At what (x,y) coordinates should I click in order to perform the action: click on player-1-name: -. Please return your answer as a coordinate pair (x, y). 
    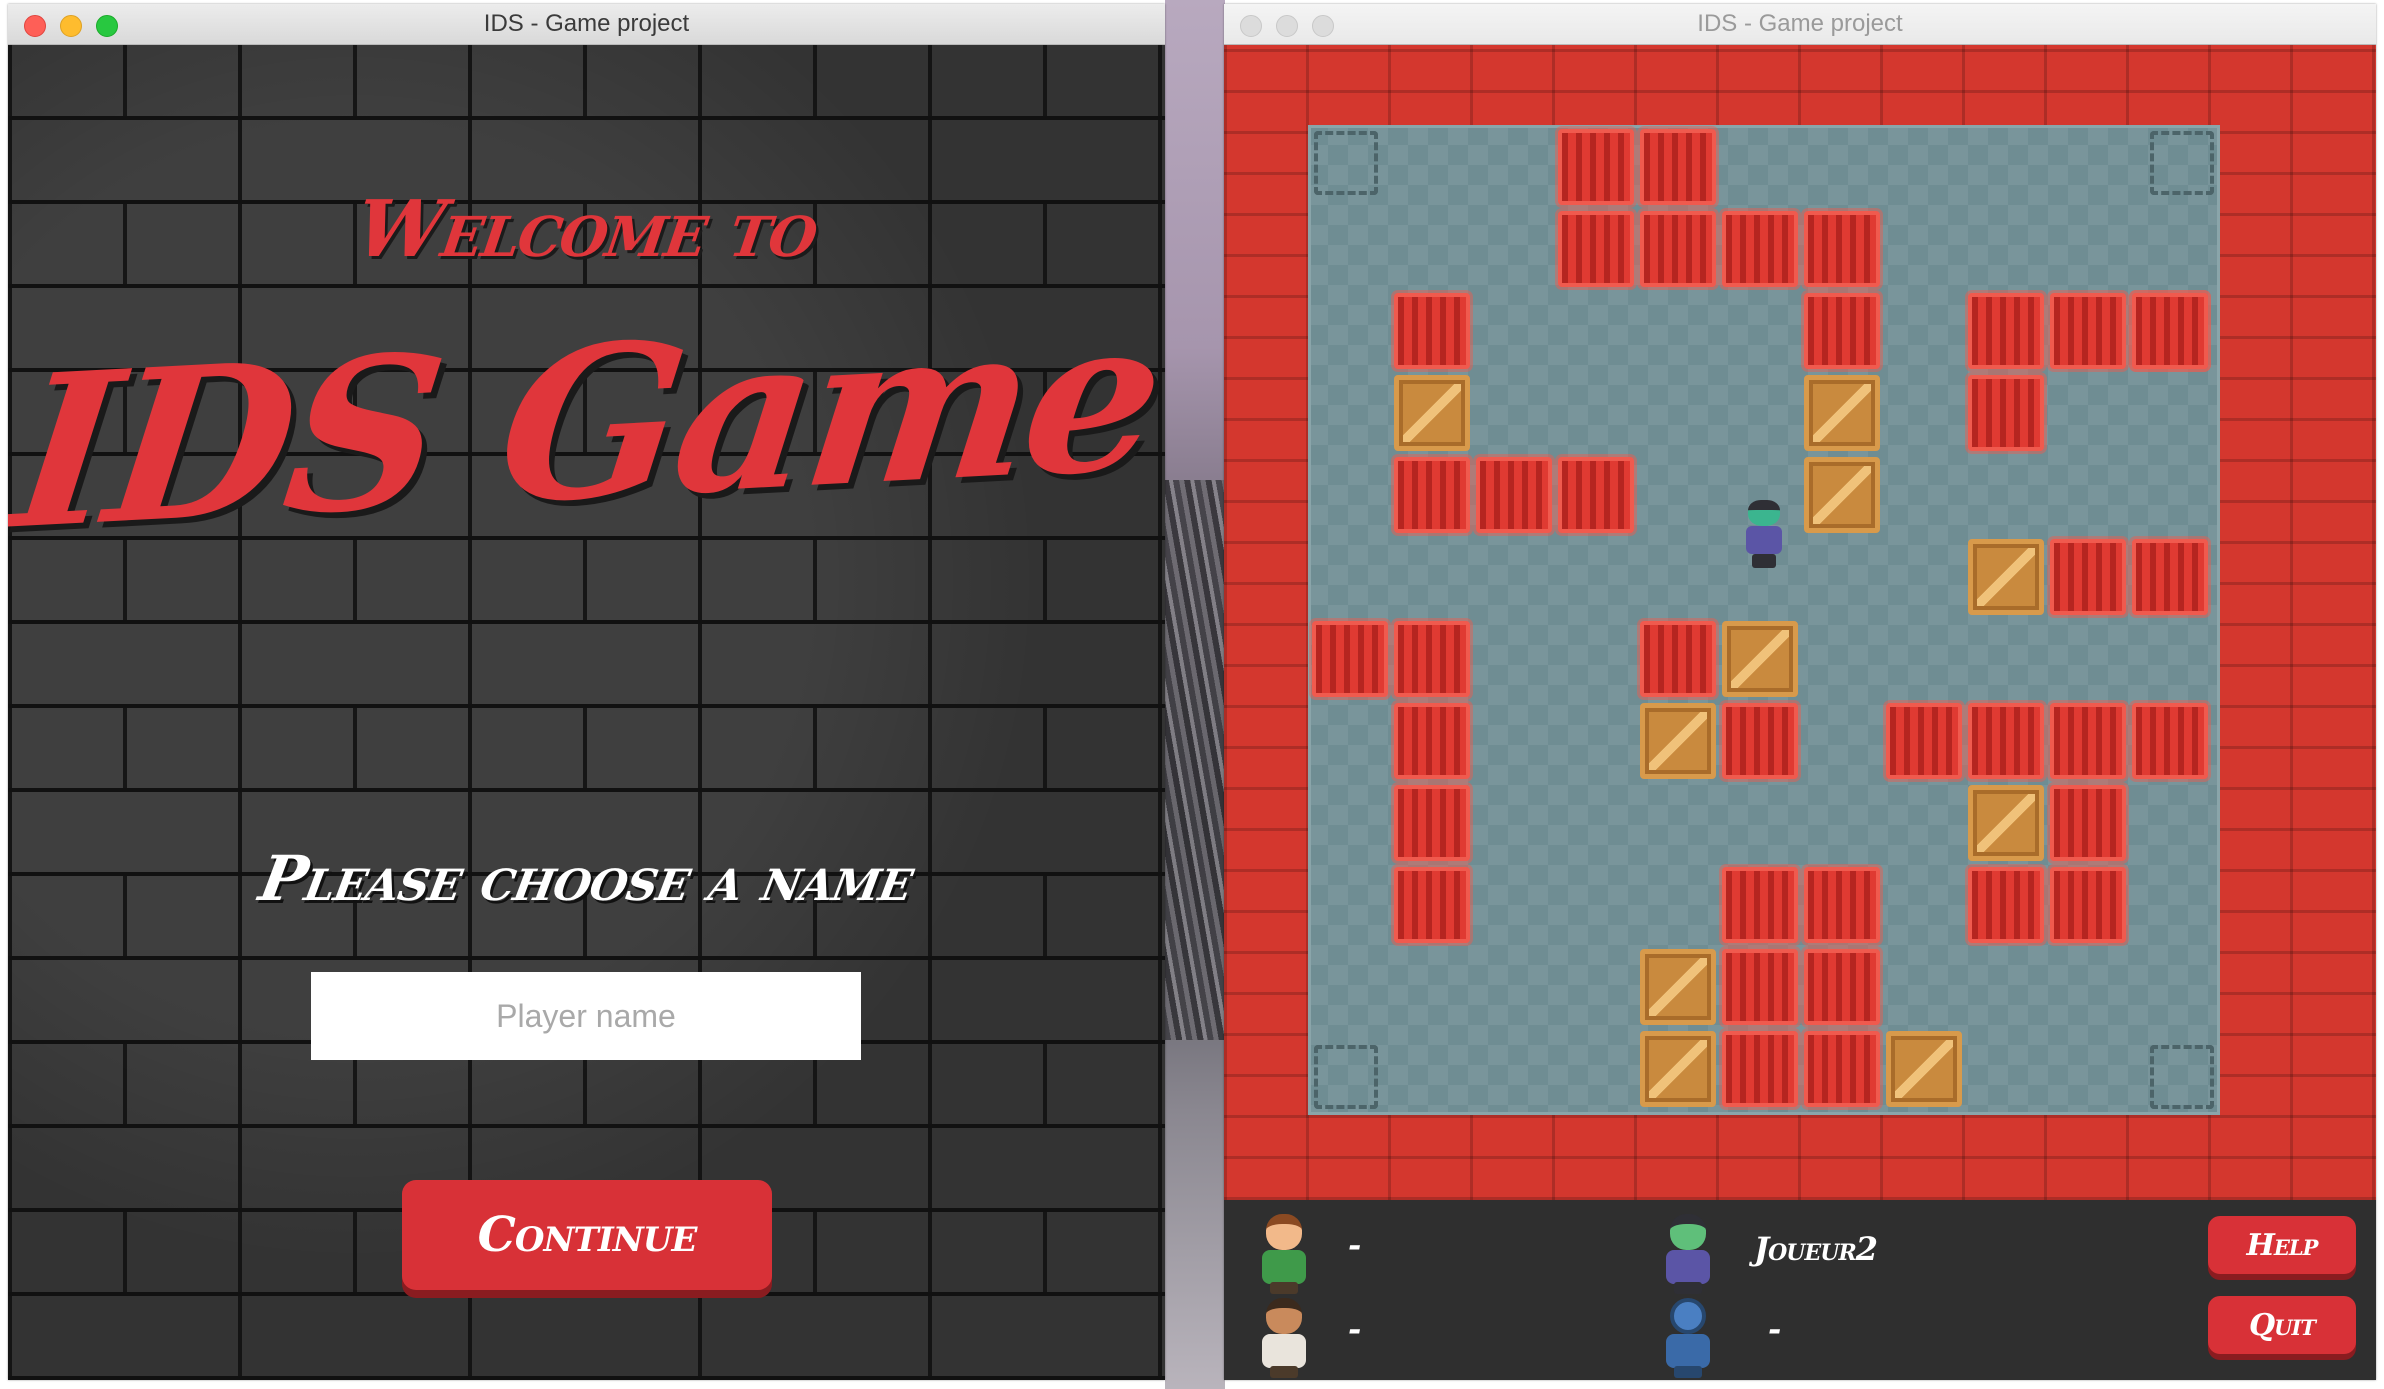
    Looking at the image, I should click on (1354, 1245).